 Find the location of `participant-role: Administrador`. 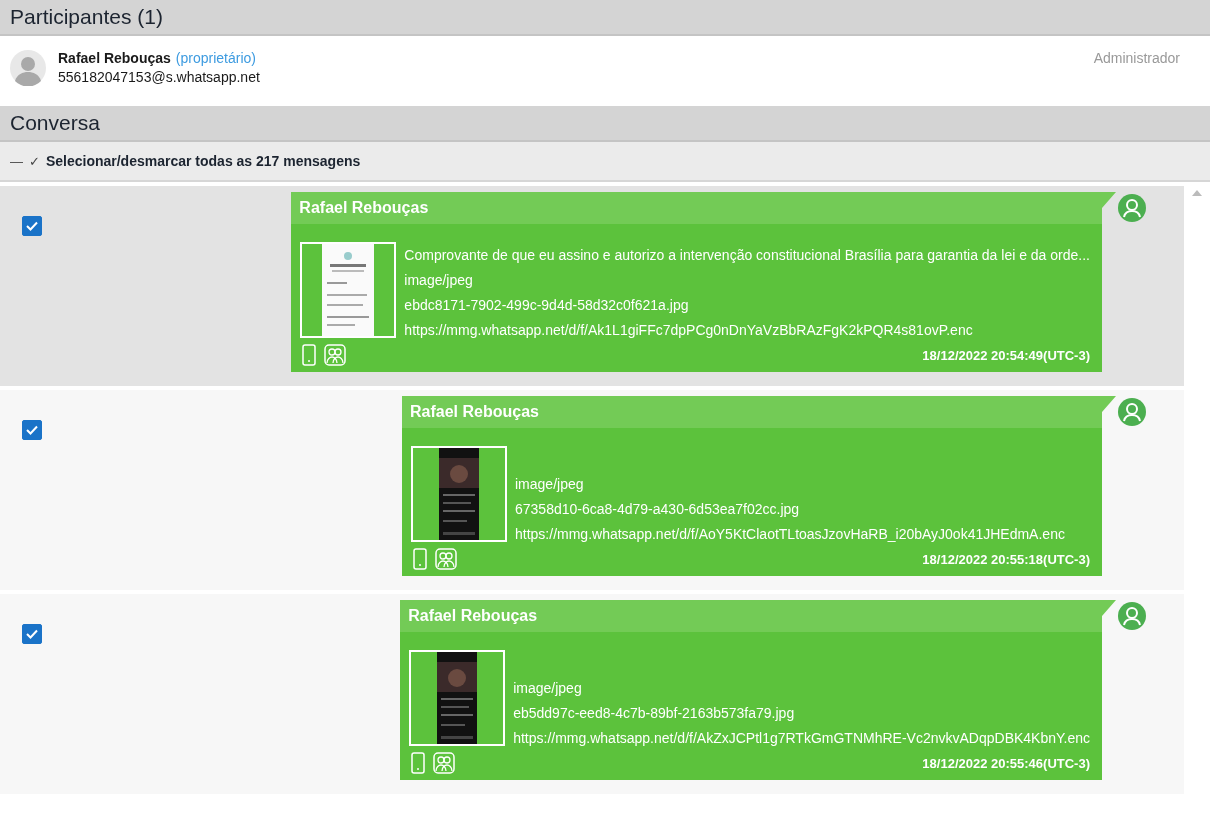

participant-role: Administrador is located at coordinates (1136, 58).